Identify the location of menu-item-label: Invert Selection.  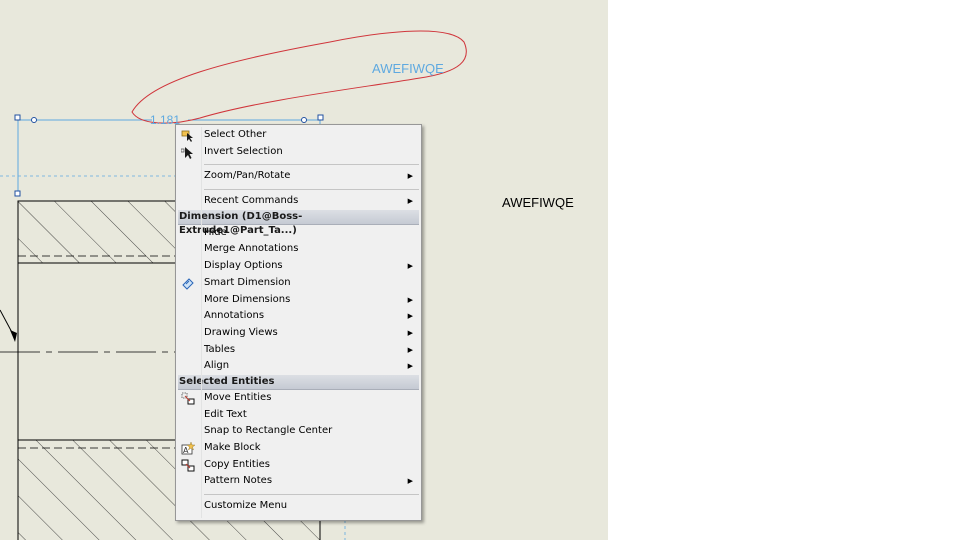
(243, 151).